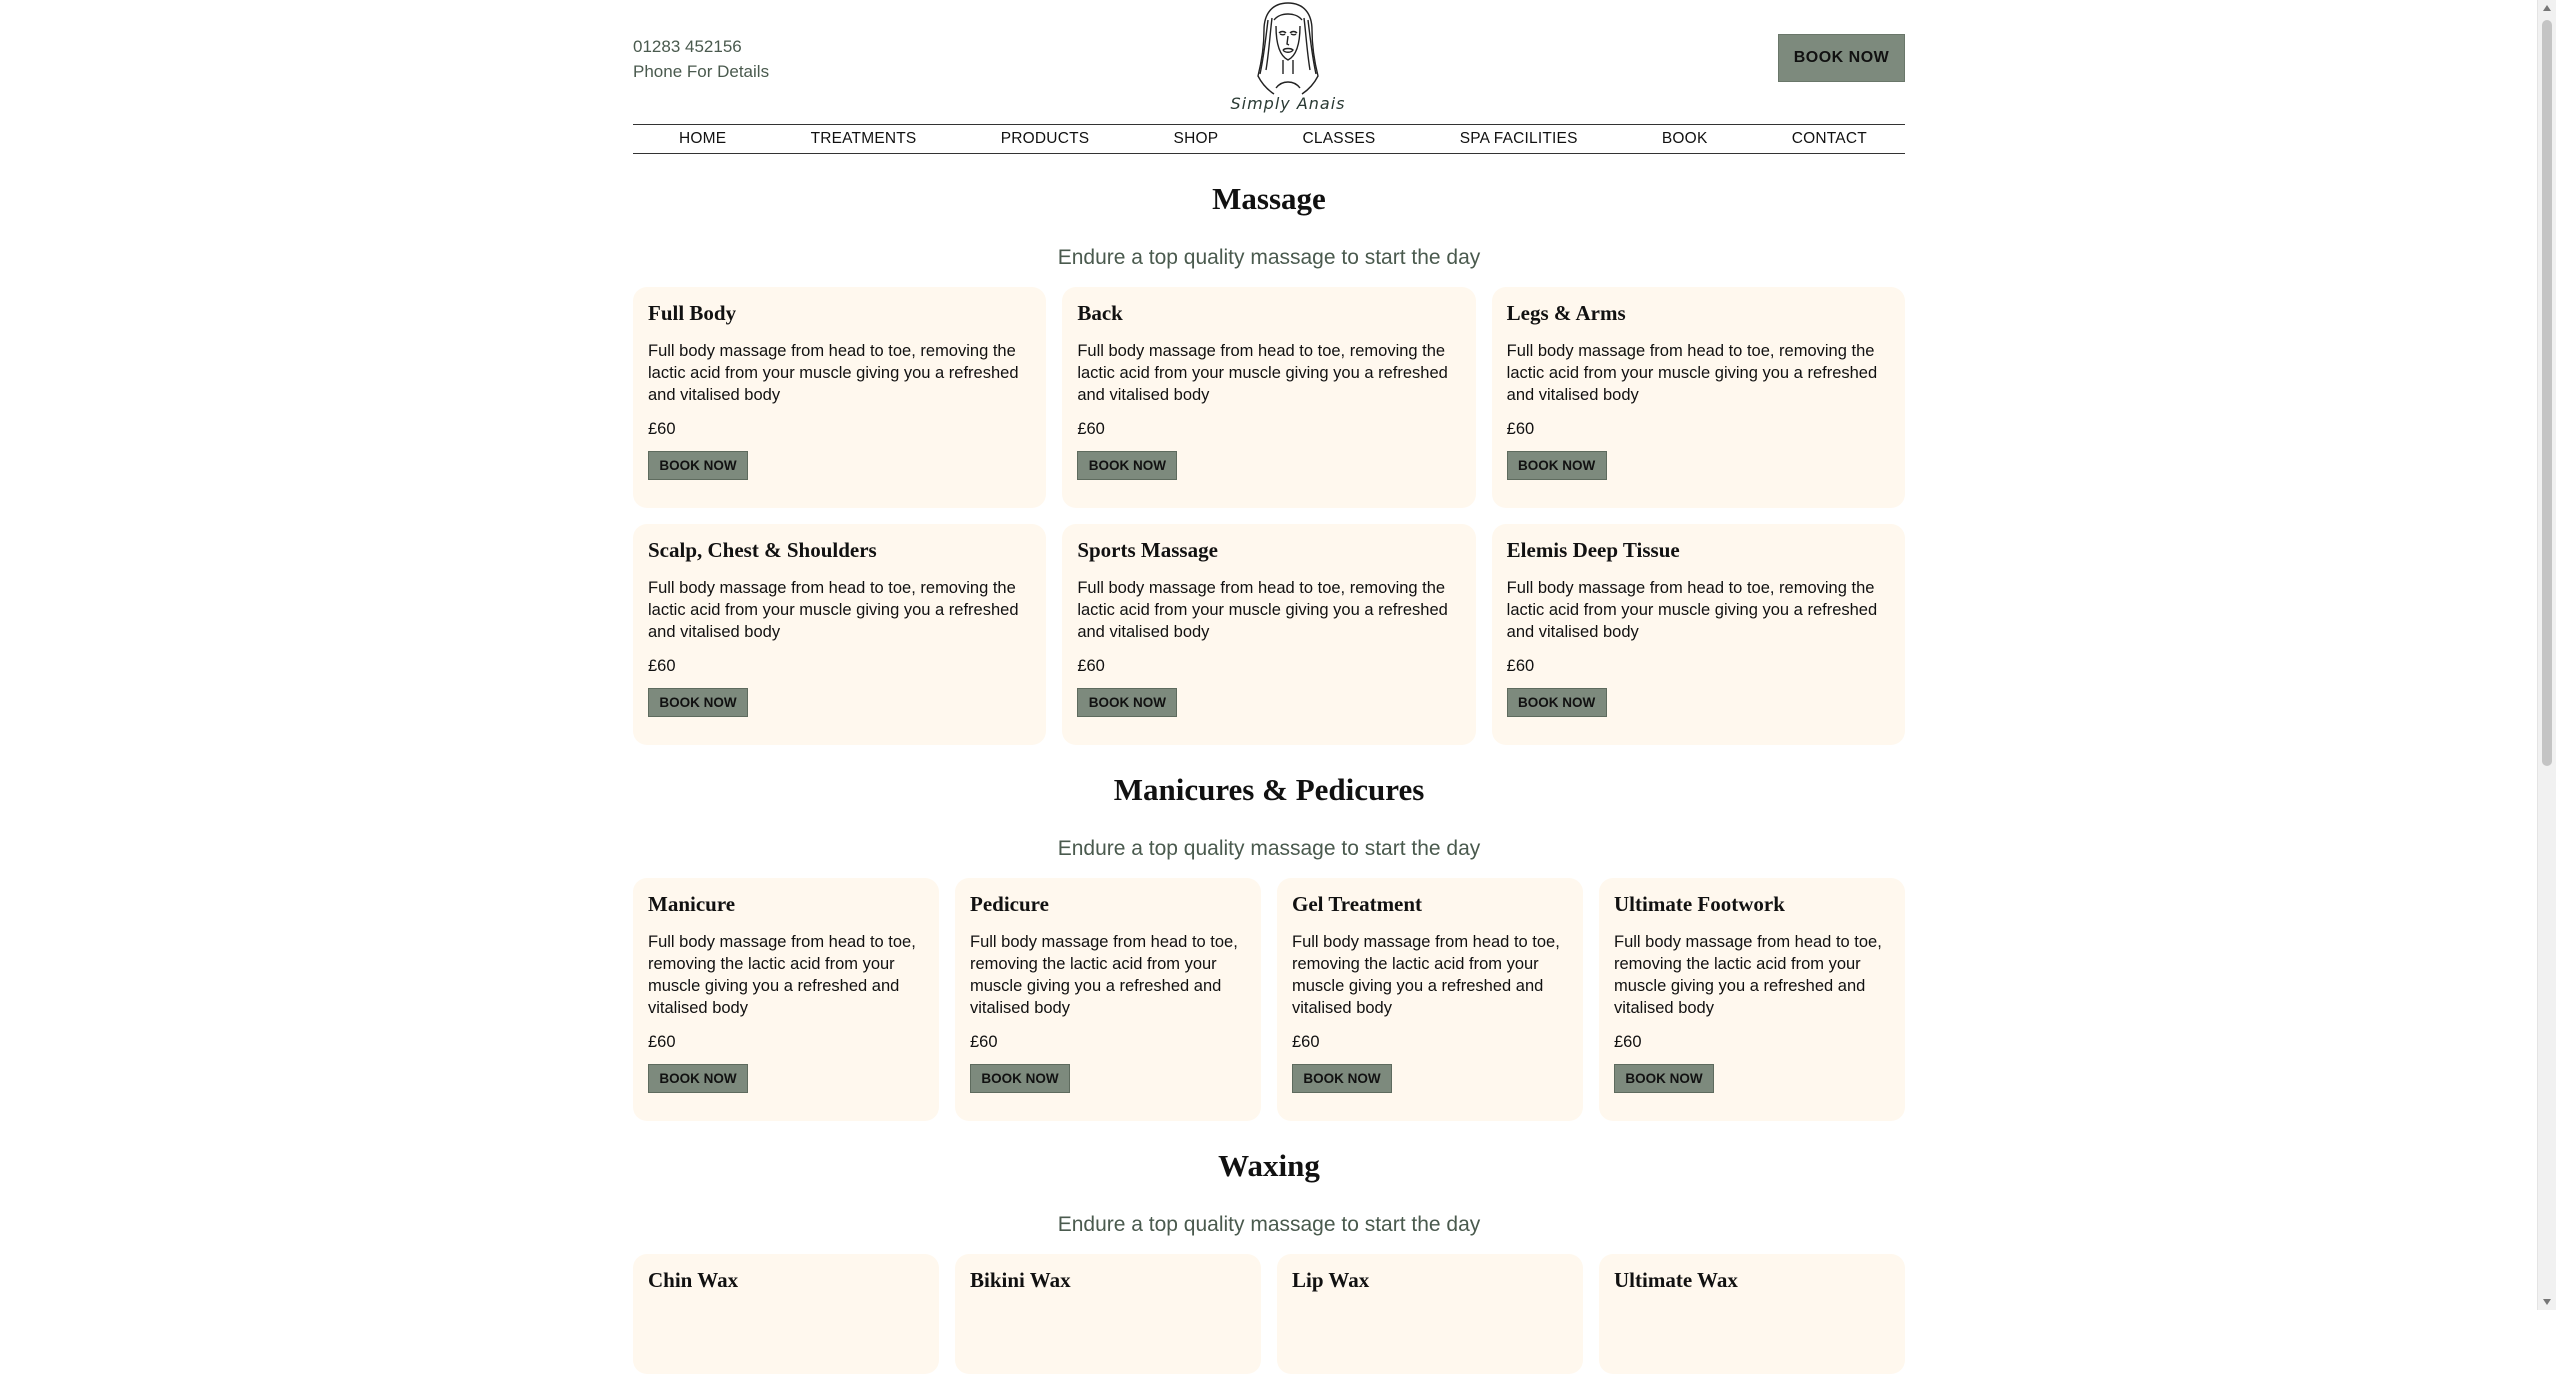 This screenshot has width=2556, height=1374. What do you see at coordinates (1676, 1280) in the screenshot?
I see `card-title: Ultimate Wax` at bounding box center [1676, 1280].